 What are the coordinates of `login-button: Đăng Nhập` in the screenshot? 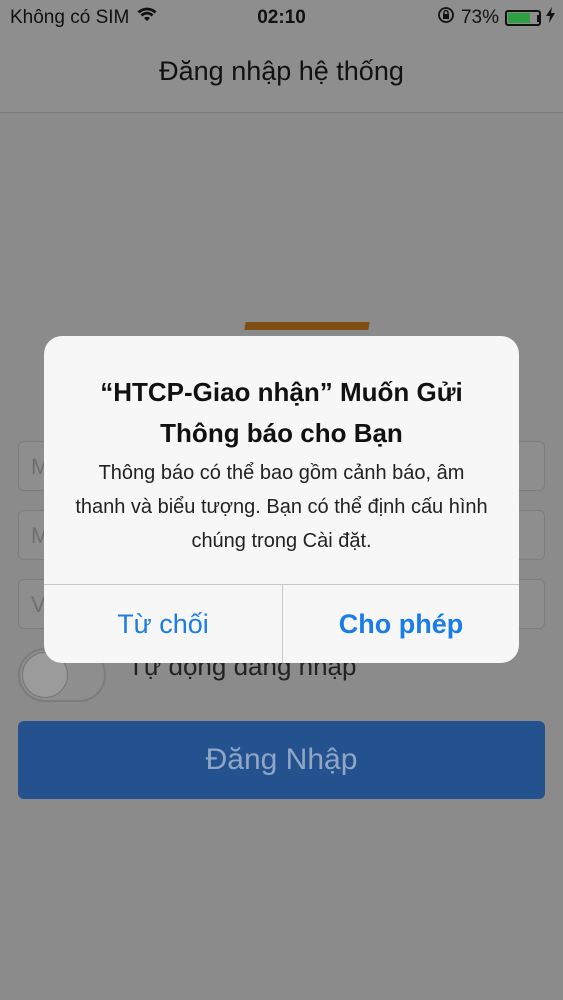 It's located at (281, 760).